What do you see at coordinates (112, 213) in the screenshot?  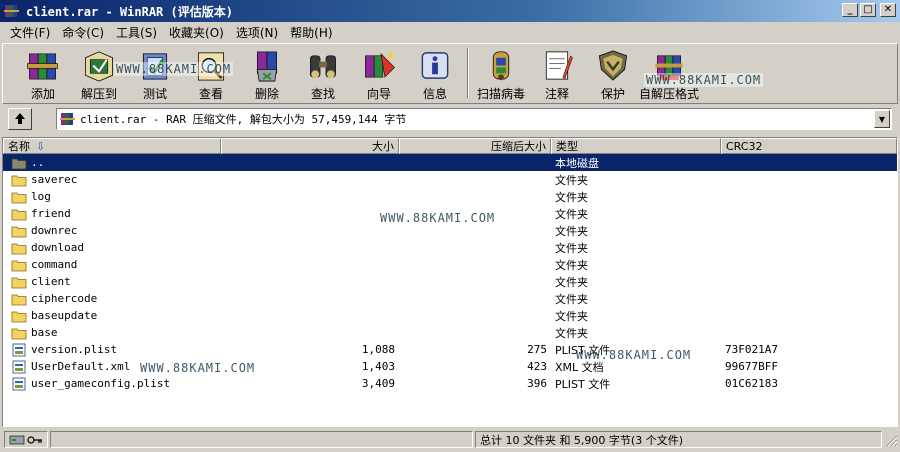 I see `cell-name: friend` at bounding box center [112, 213].